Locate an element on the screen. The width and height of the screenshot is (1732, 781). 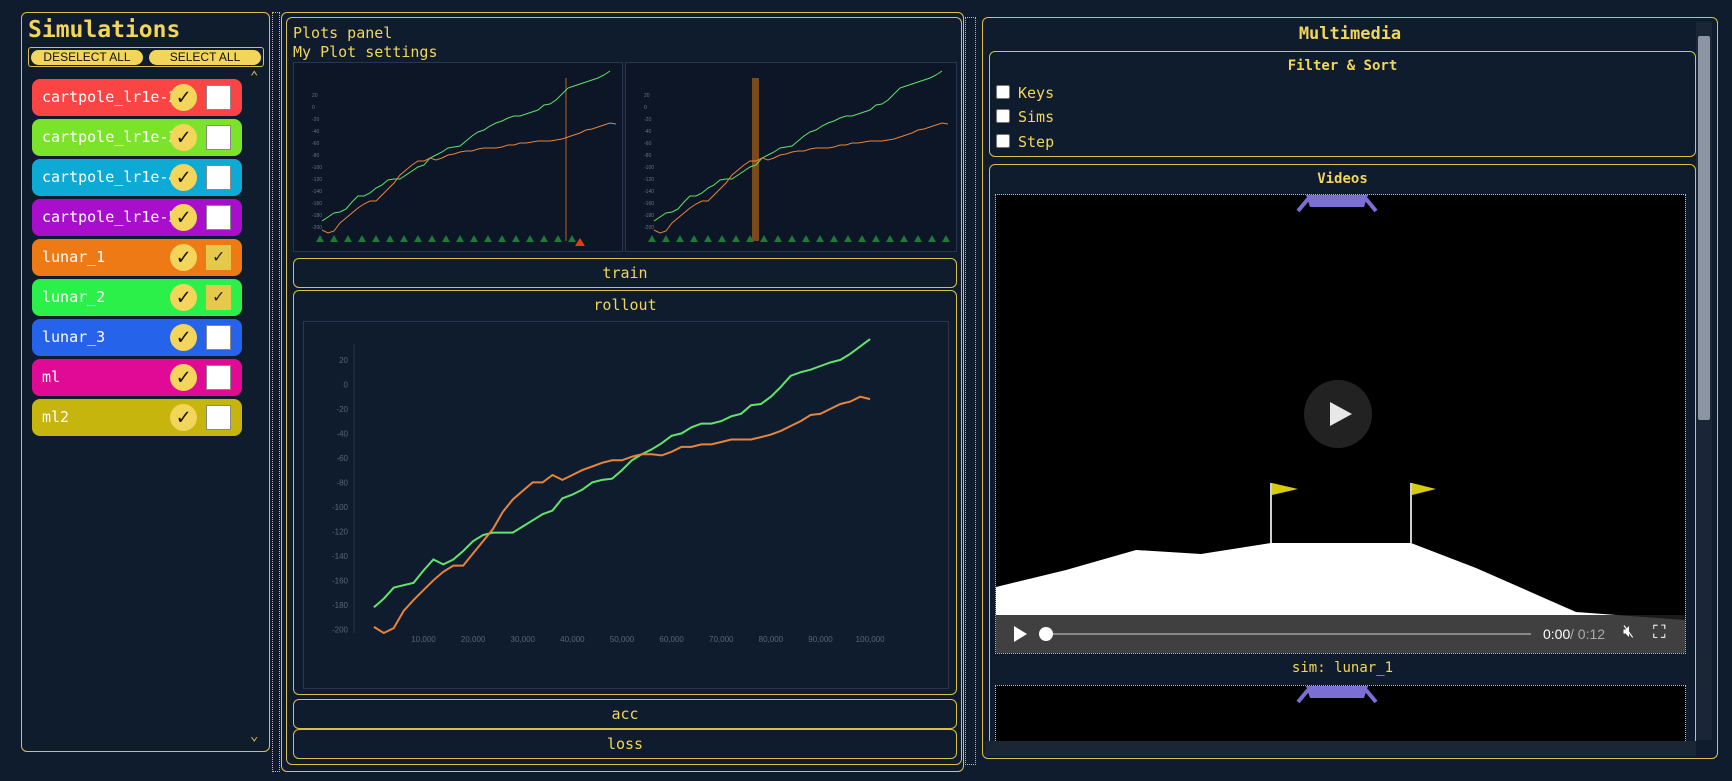
section-acc-label: acc is located at coordinates (625, 714).